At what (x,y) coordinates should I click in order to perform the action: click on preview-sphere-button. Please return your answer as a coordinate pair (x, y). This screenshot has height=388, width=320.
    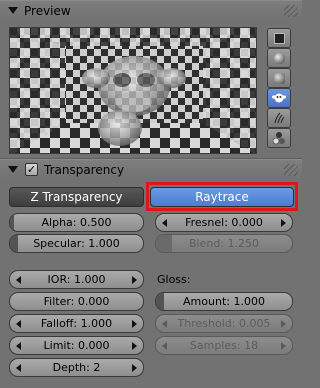
    Looking at the image, I should click on (279, 58).